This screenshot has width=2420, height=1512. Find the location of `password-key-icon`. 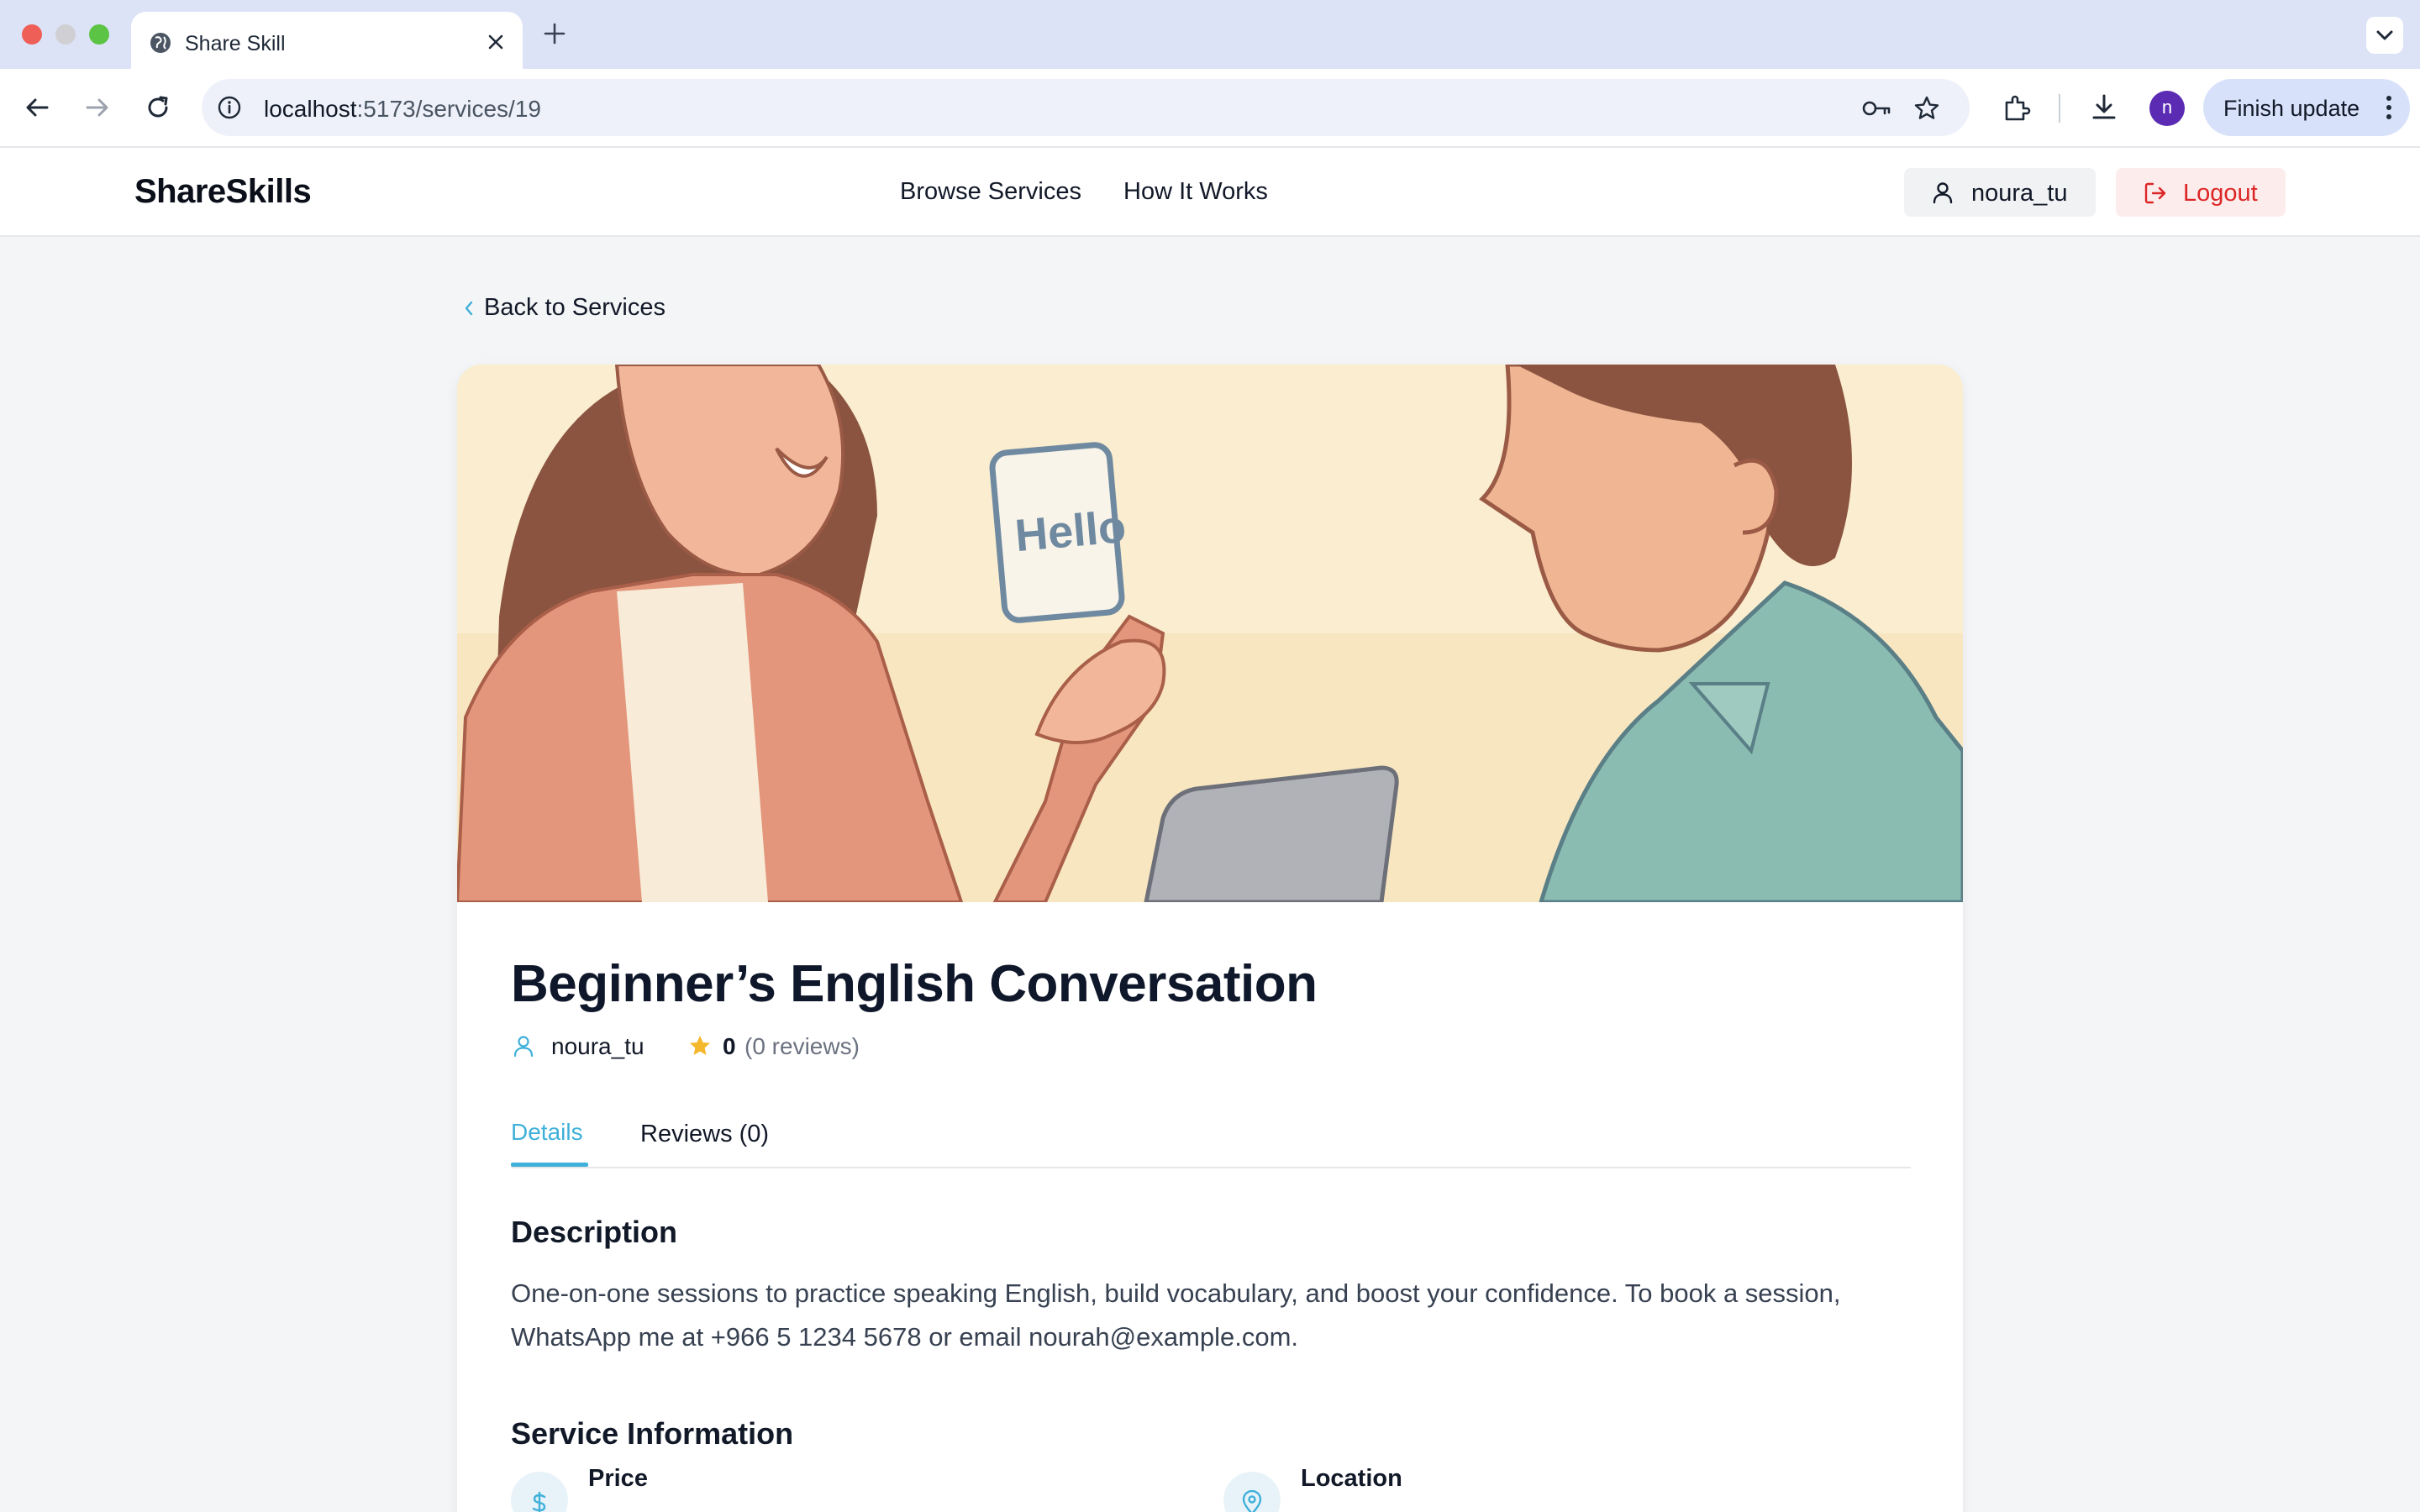

password-key-icon is located at coordinates (1877, 108).